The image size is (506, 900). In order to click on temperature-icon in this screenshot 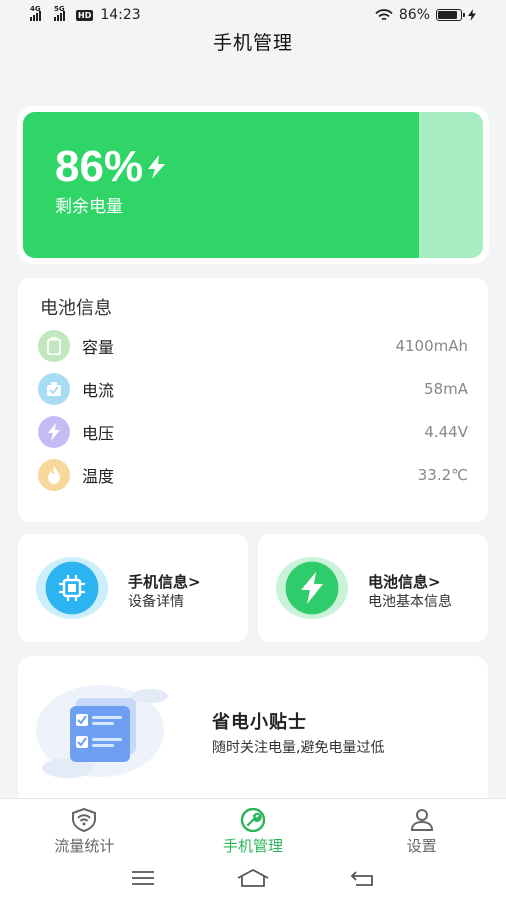, I will do `click(54, 475)`.